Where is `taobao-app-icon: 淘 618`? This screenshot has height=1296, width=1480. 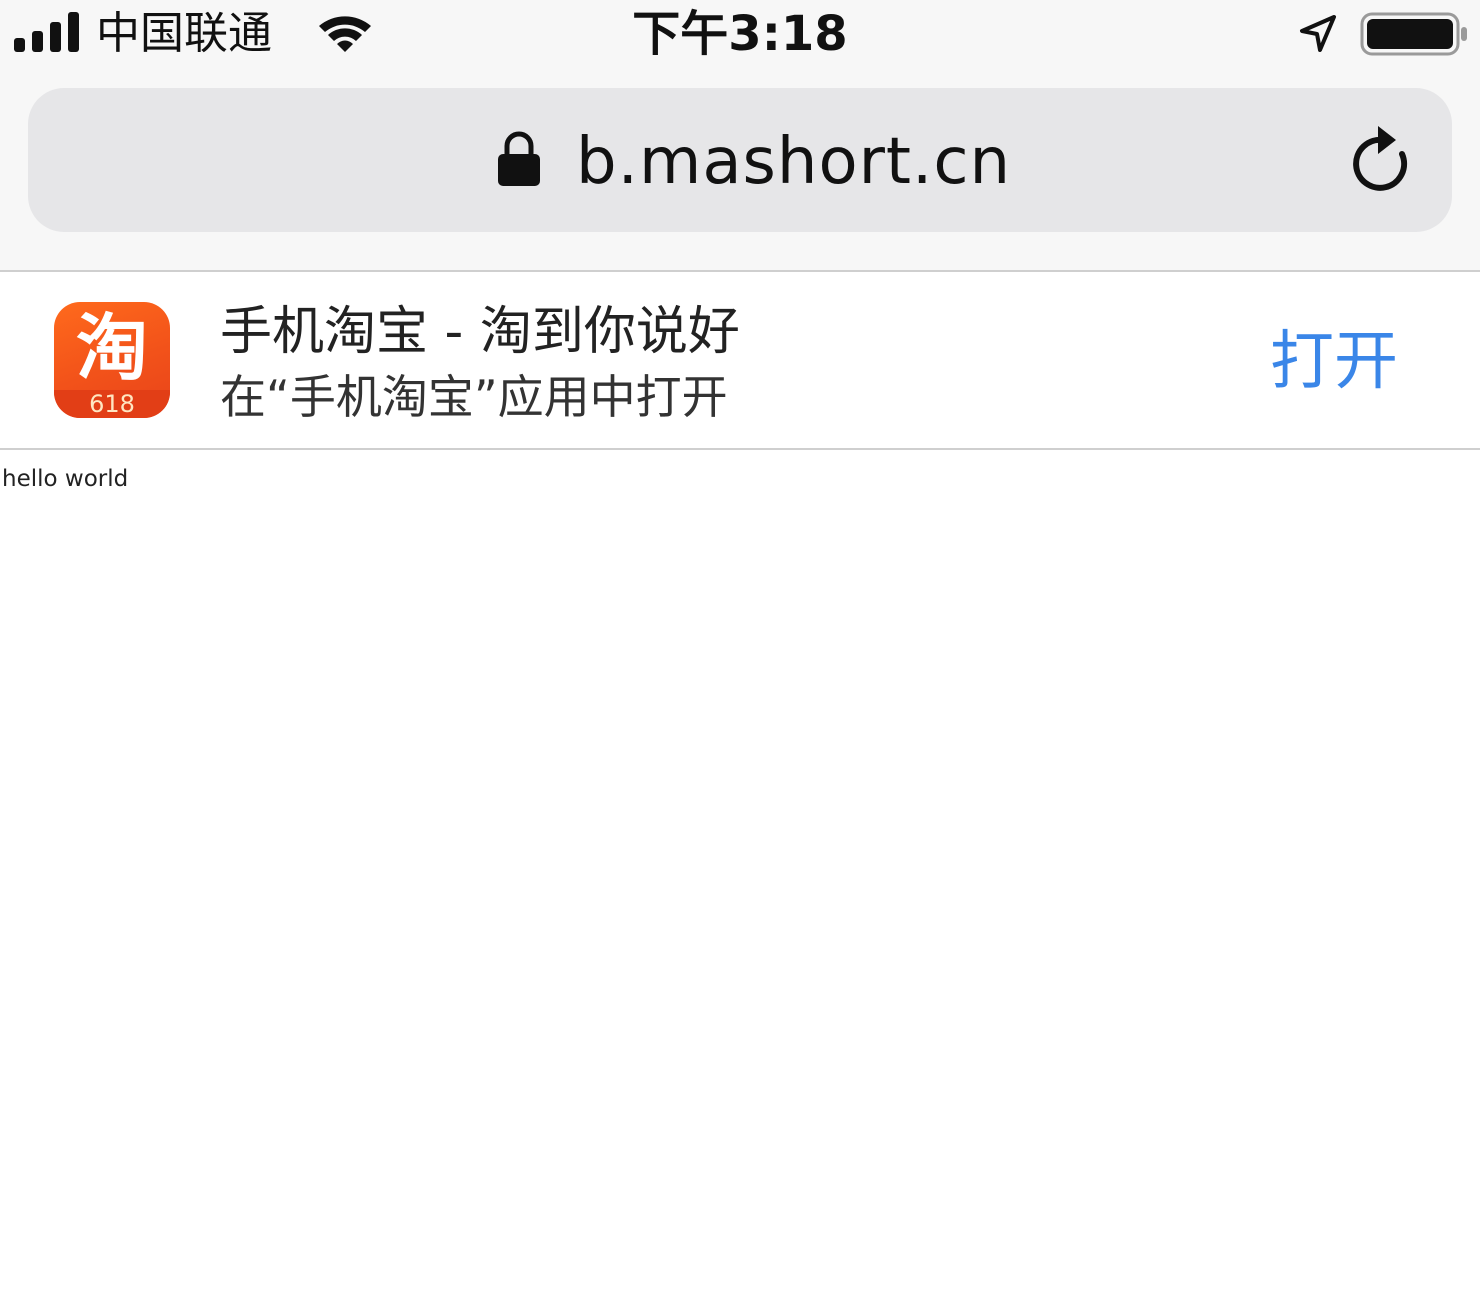 taobao-app-icon: 淘 618 is located at coordinates (112, 360).